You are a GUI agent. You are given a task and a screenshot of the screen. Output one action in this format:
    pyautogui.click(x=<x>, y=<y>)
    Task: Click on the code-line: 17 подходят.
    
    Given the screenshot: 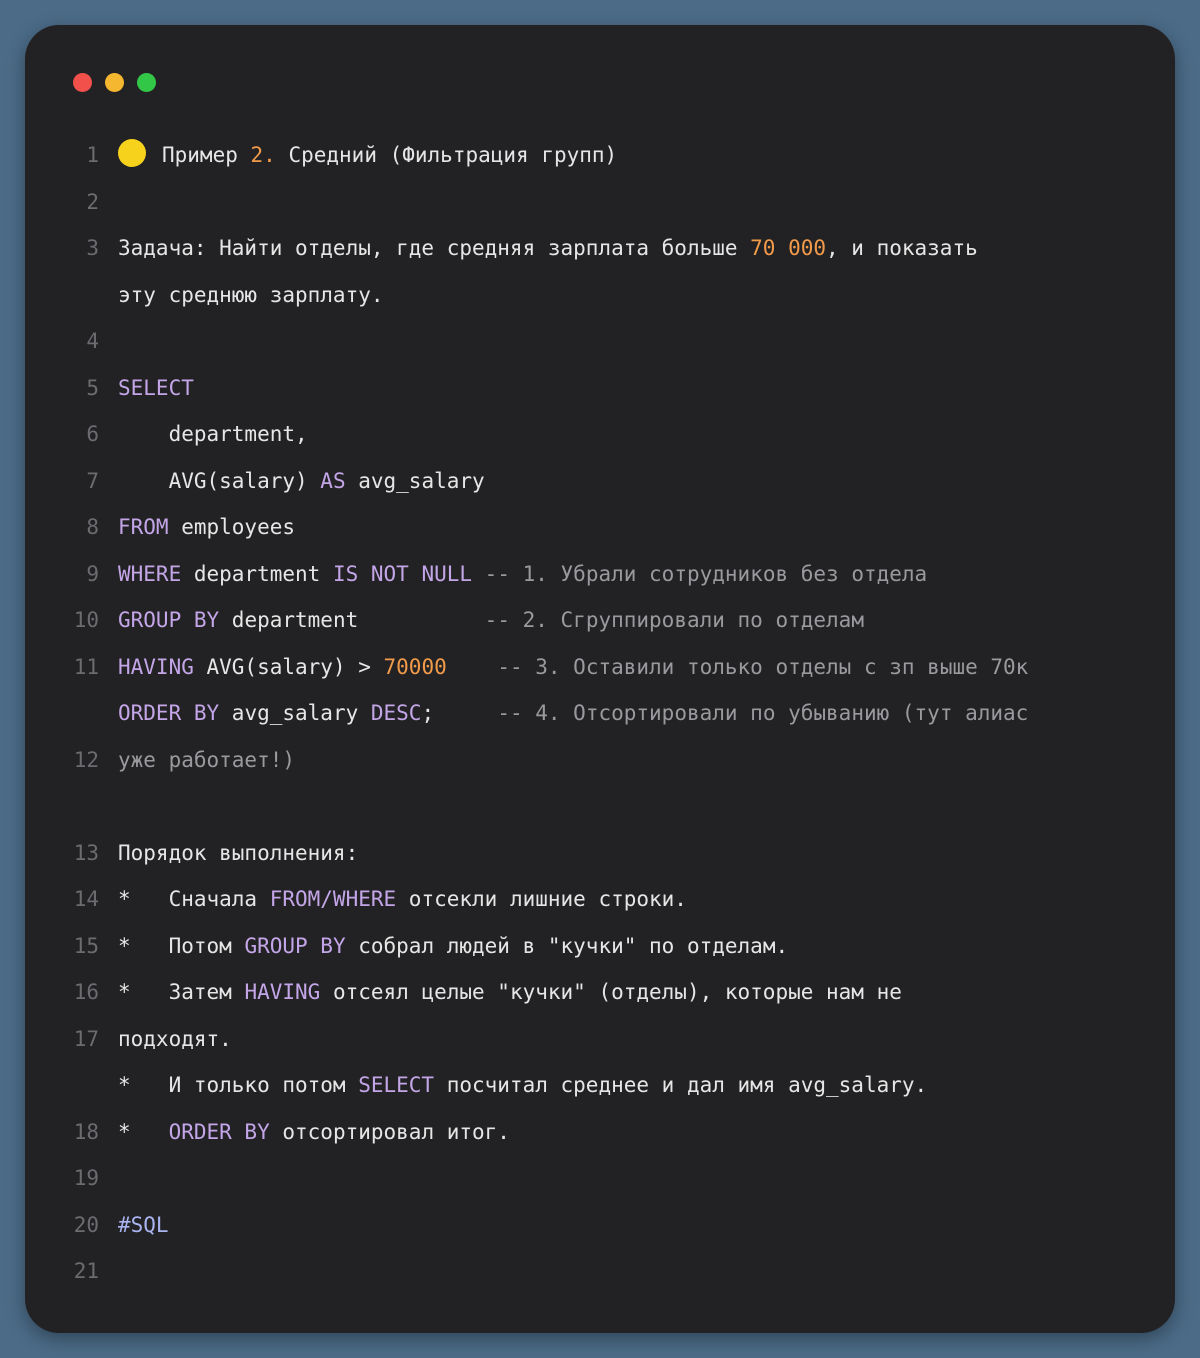 What is the action you would take?
    pyautogui.click(x=600, y=1039)
    